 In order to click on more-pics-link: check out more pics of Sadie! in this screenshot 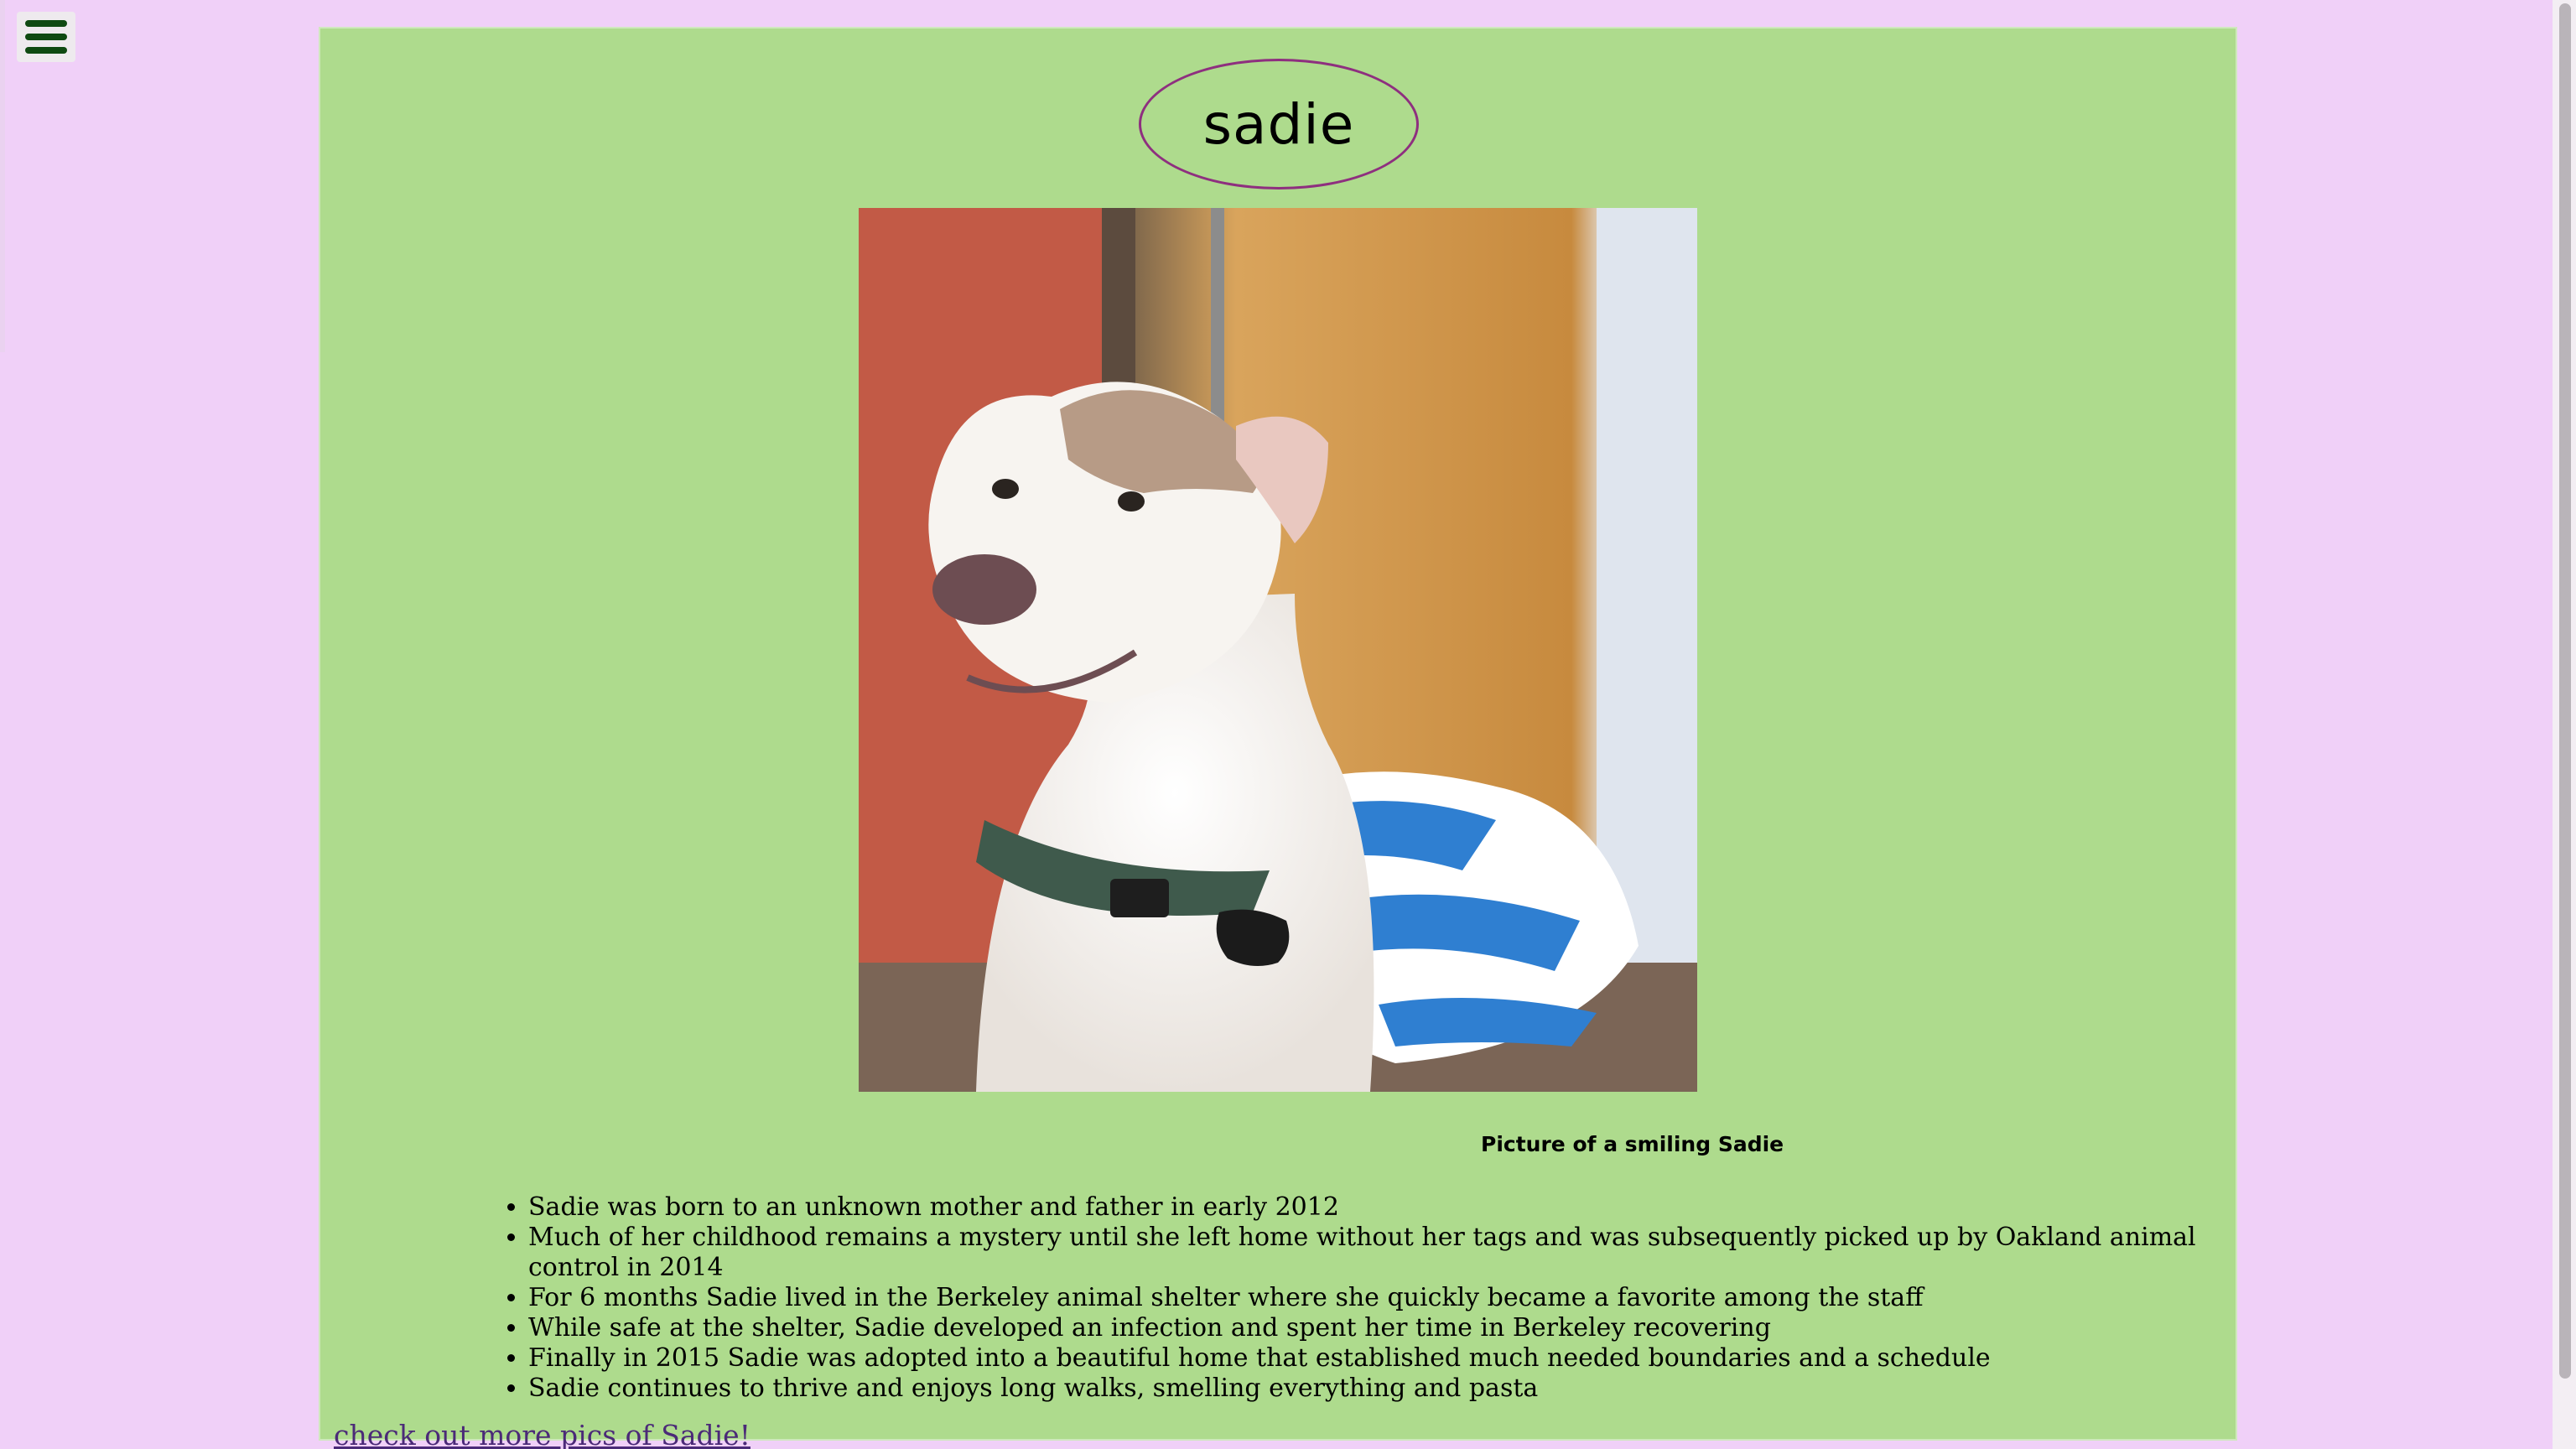, I will do `click(542, 1434)`.